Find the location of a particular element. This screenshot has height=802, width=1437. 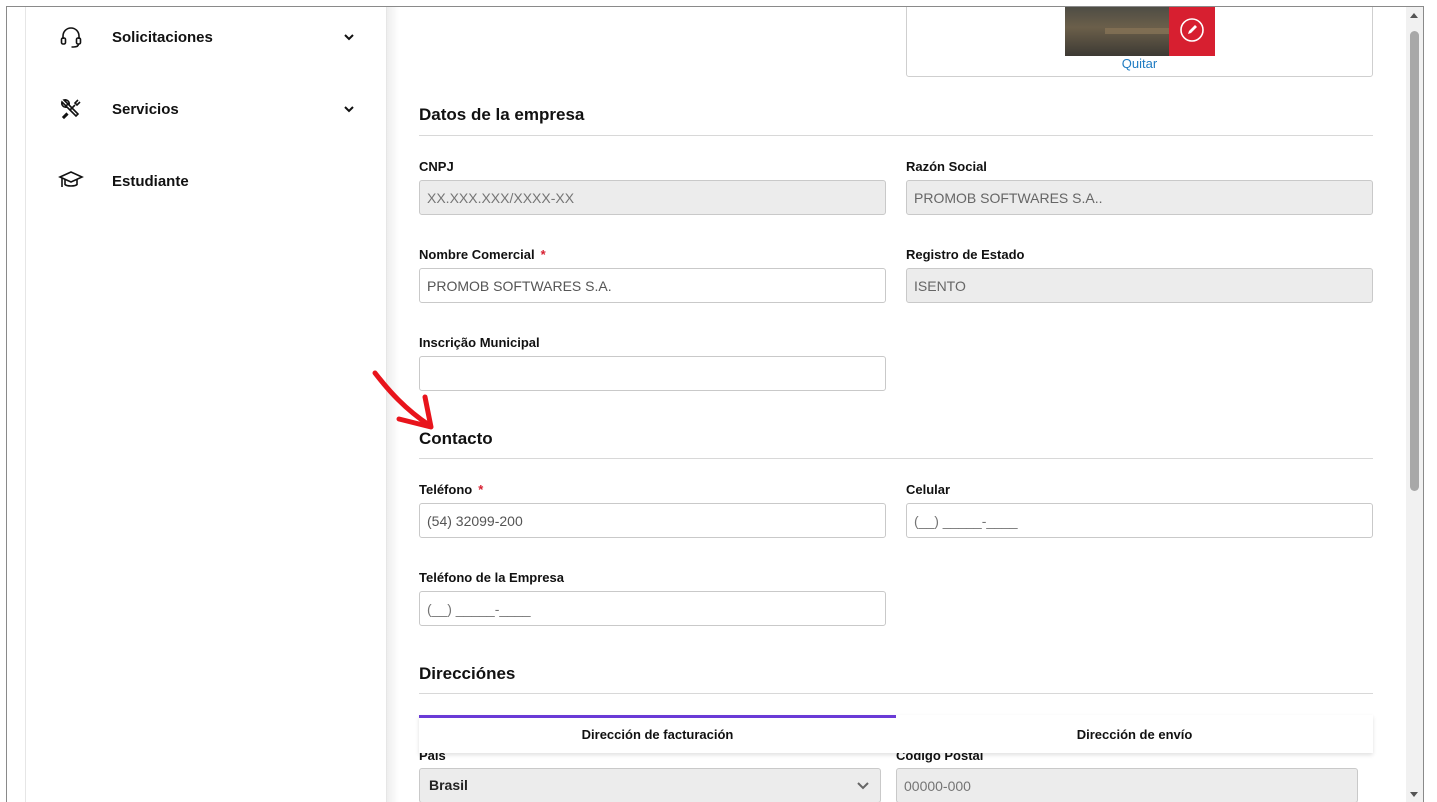

telefono-empresa-field is located at coordinates (652, 608).